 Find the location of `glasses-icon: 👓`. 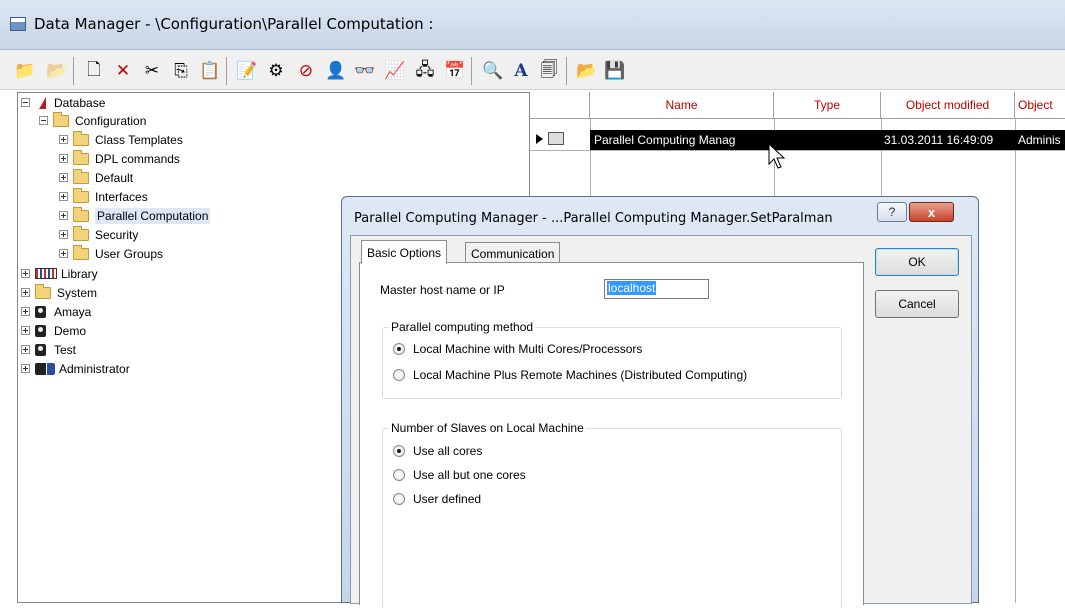

glasses-icon: 👓 is located at coordinates (365, 71).